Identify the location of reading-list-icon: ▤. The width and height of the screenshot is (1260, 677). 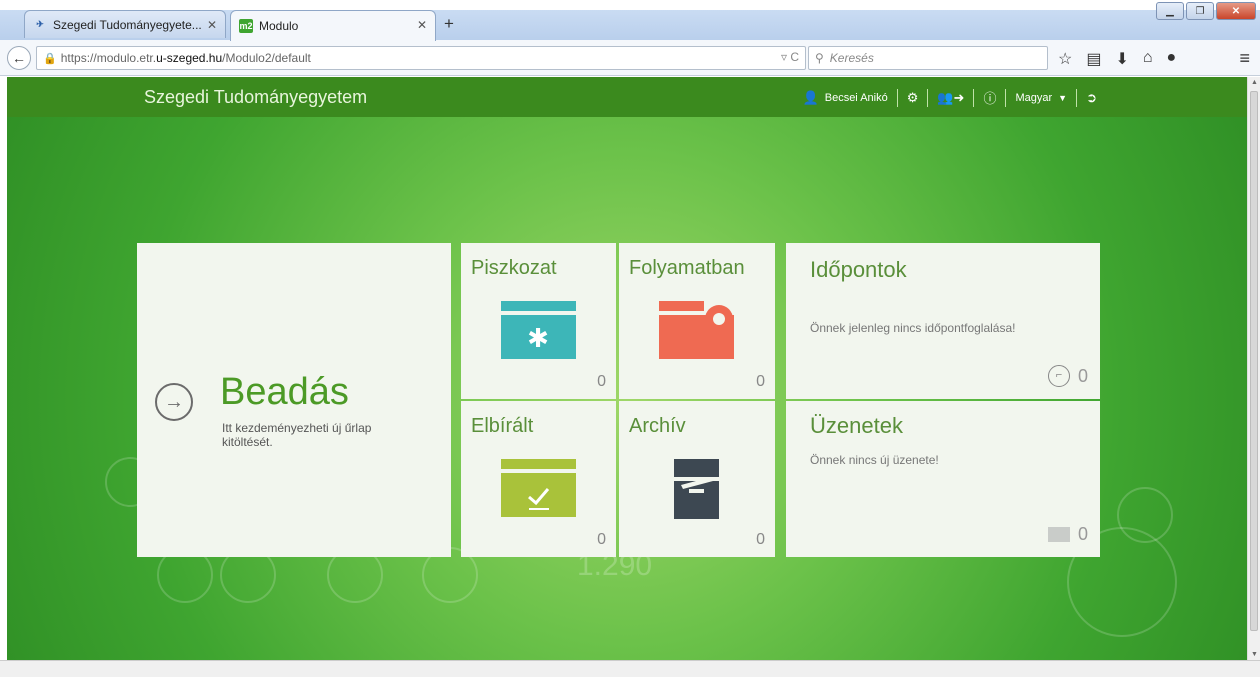
(1093, 59).